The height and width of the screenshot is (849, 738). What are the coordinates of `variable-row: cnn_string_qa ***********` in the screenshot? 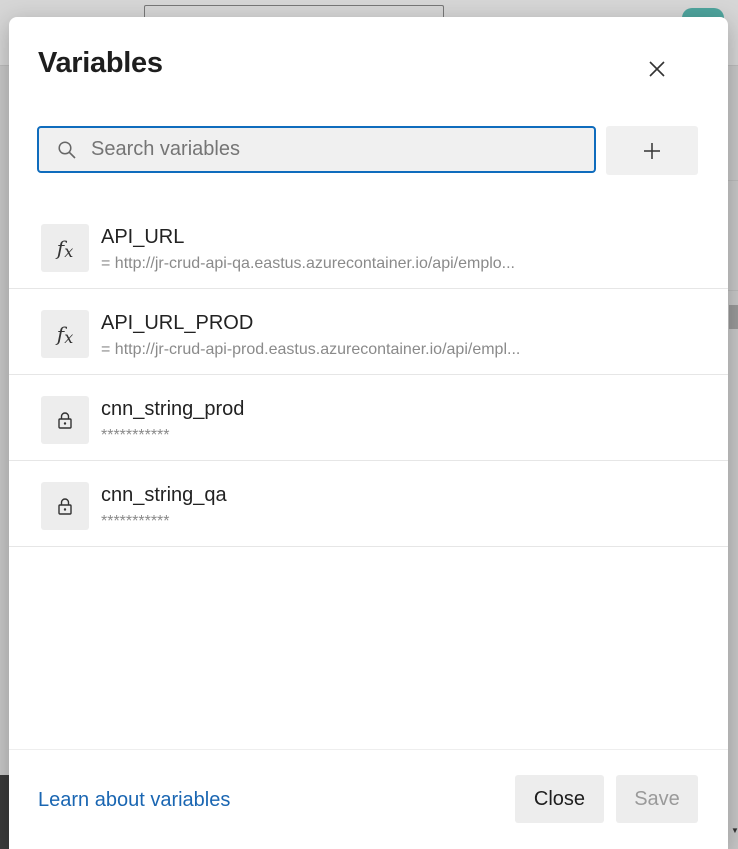 It's located at (368, 504).